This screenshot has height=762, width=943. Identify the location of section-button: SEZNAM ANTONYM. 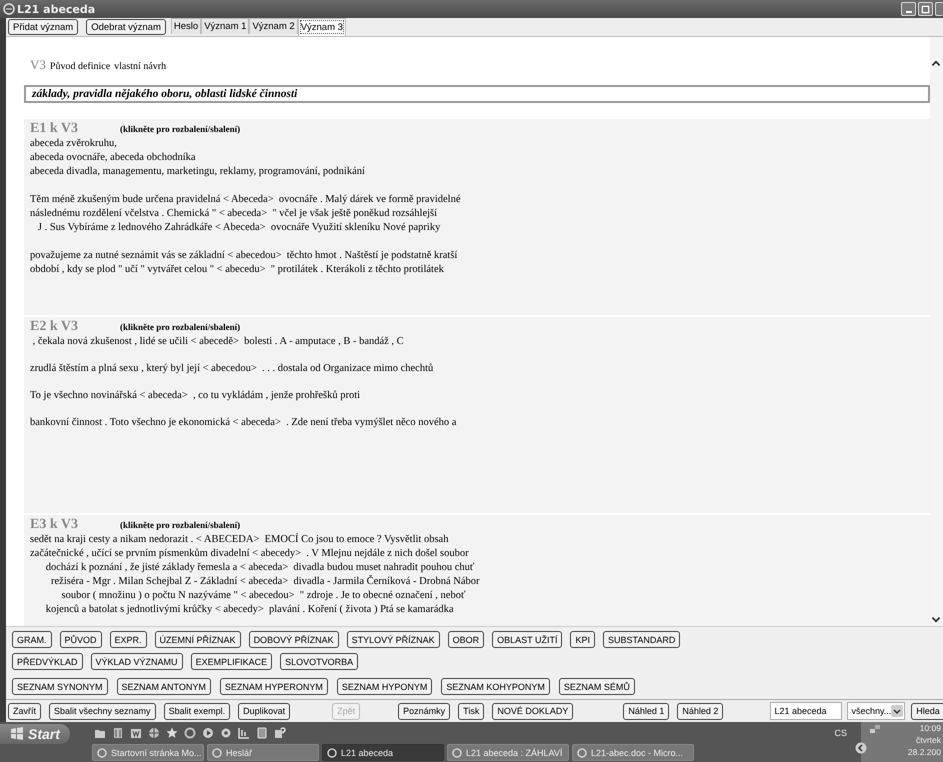
(163, 686).